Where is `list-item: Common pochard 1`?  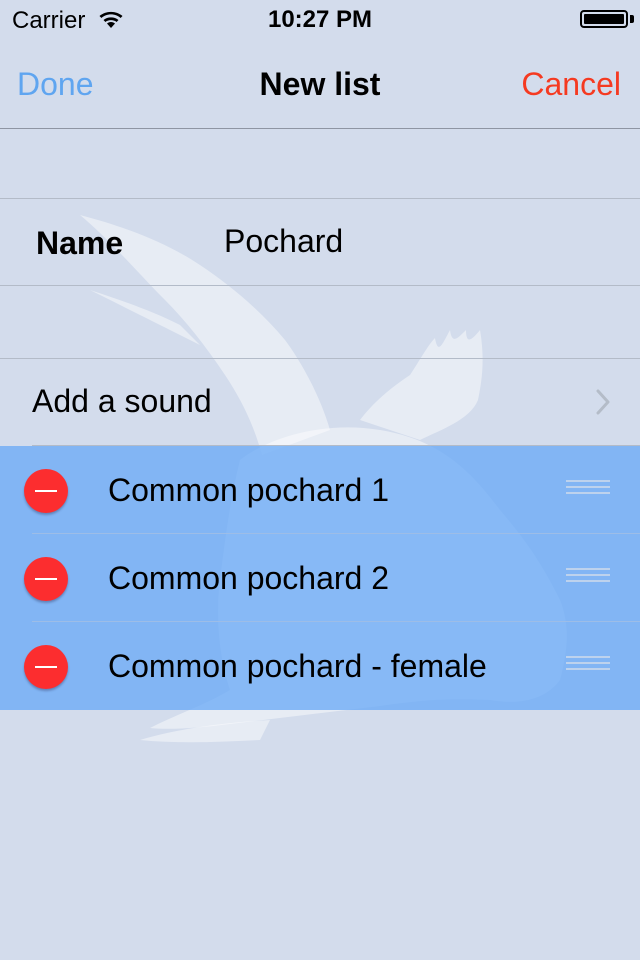 list-item: Common pochard 1 is located at coordinates (320, 490).